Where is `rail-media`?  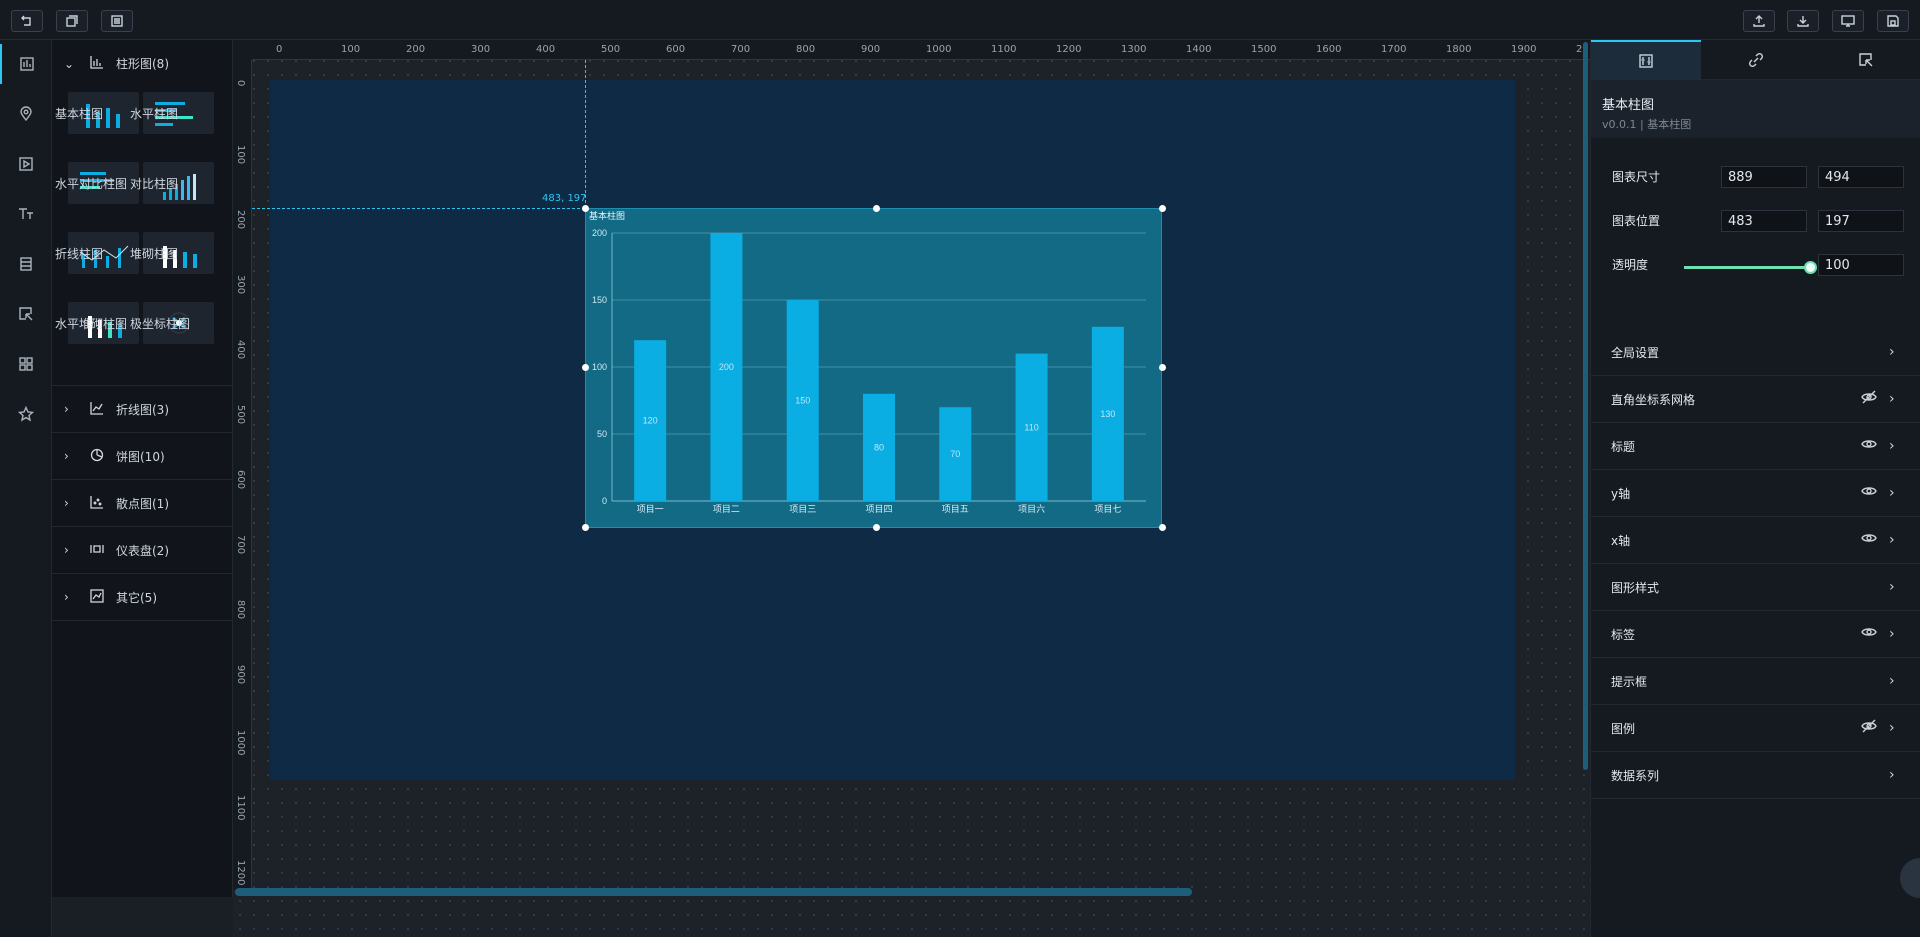 rail-media is located at coordinates (26, 164).